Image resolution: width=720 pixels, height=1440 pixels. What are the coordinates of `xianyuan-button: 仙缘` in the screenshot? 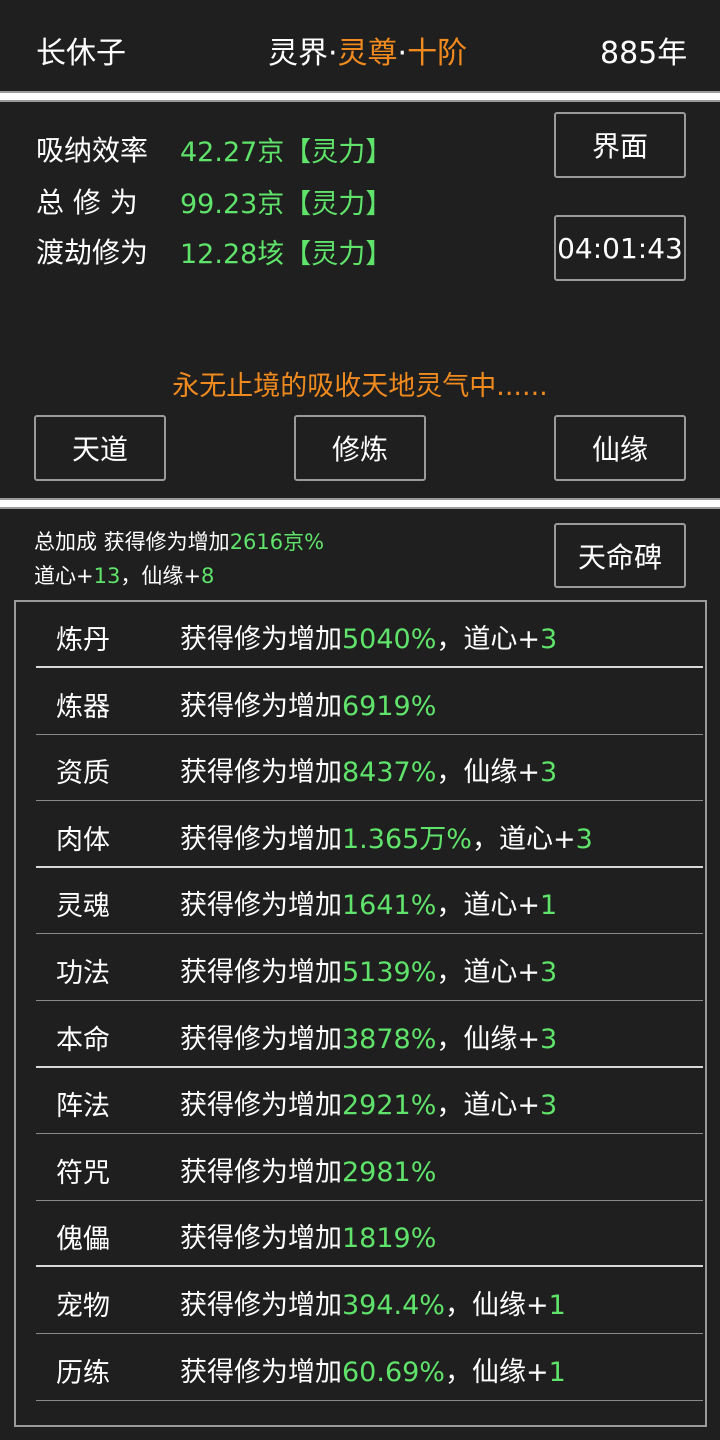 It's located at (620, 448).